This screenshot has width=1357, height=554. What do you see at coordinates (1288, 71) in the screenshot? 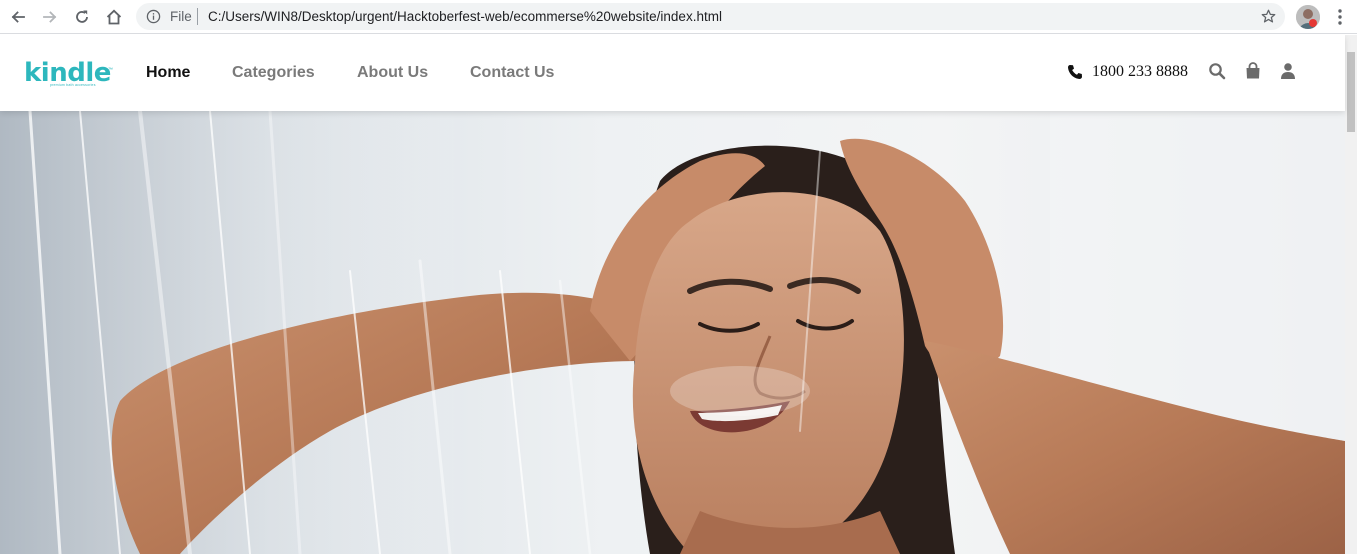
I see `user-icon` at bounding box center [1288, 71].